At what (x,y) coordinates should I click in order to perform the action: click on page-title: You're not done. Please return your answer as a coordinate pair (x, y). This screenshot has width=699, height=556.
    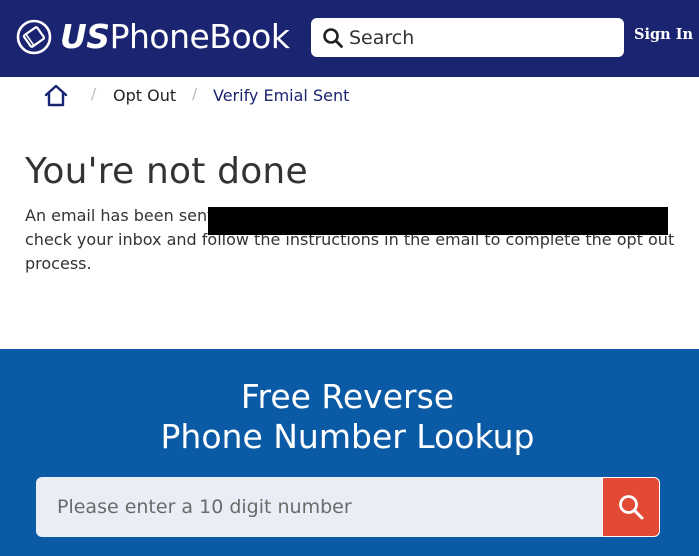
    Looking at the image, I should click on (166, 171).